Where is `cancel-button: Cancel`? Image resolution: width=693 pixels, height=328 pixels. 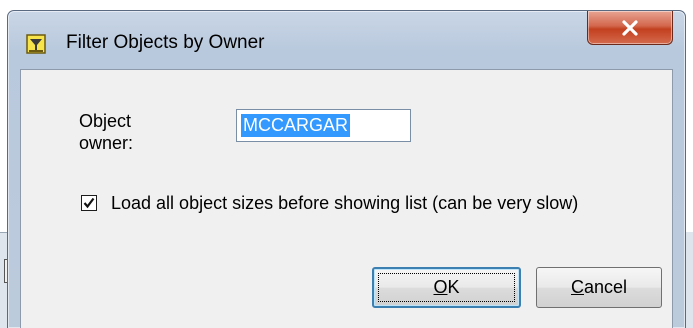 cancel-button: Cancel is located at coordinates (599, 287).